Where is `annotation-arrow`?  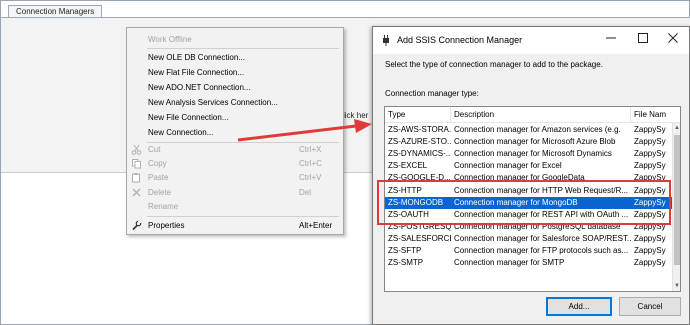
annotation-arrow is located at coordinates (304, 130).